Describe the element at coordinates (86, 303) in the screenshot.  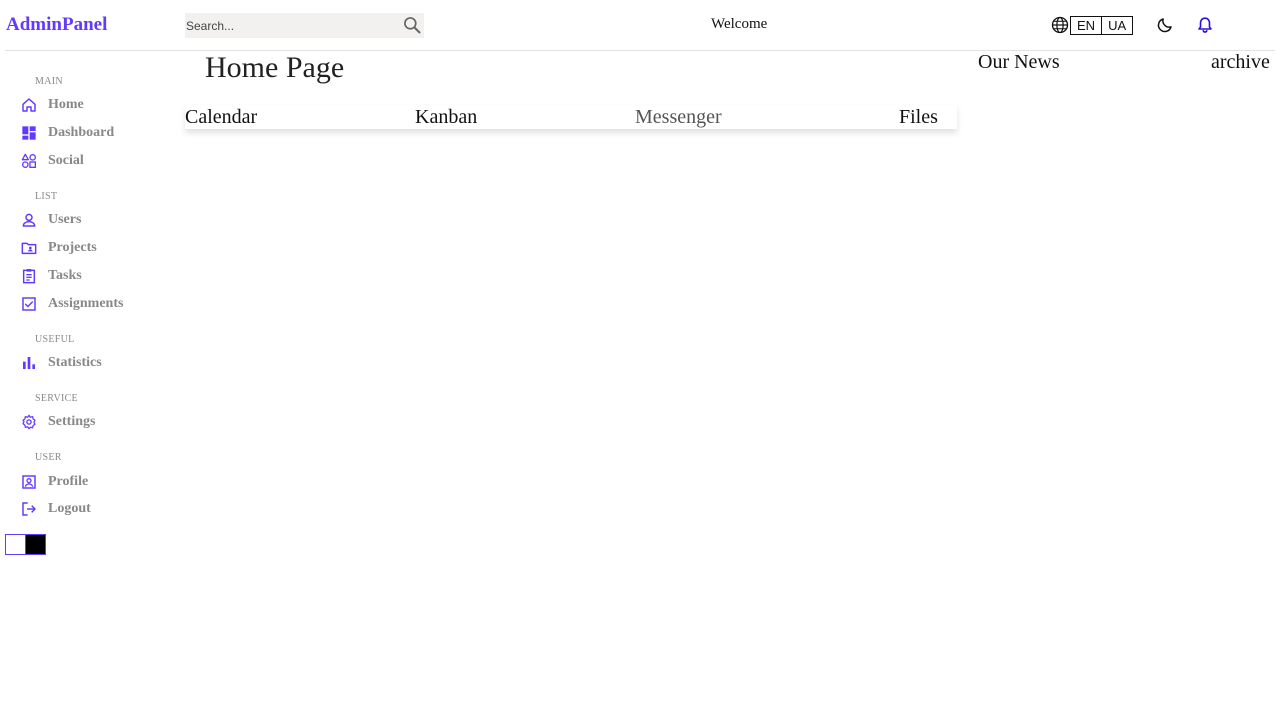
I see `sidebar-item-label: Assignments` at that location.